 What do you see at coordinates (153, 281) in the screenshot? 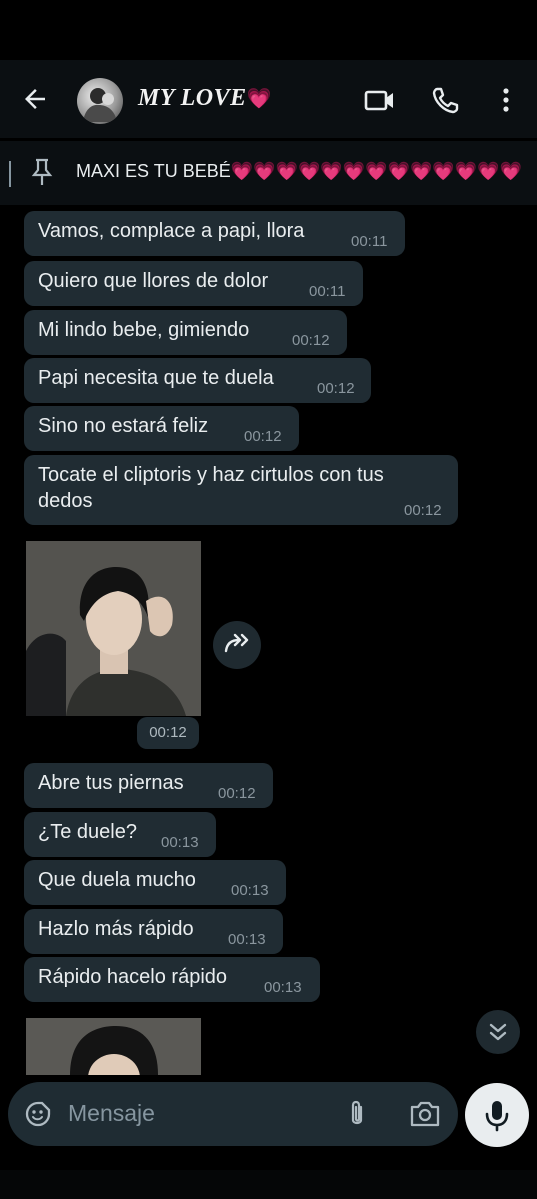
I see `message-text: Quiero que llores de dolor` at bounding box center [153, 281].